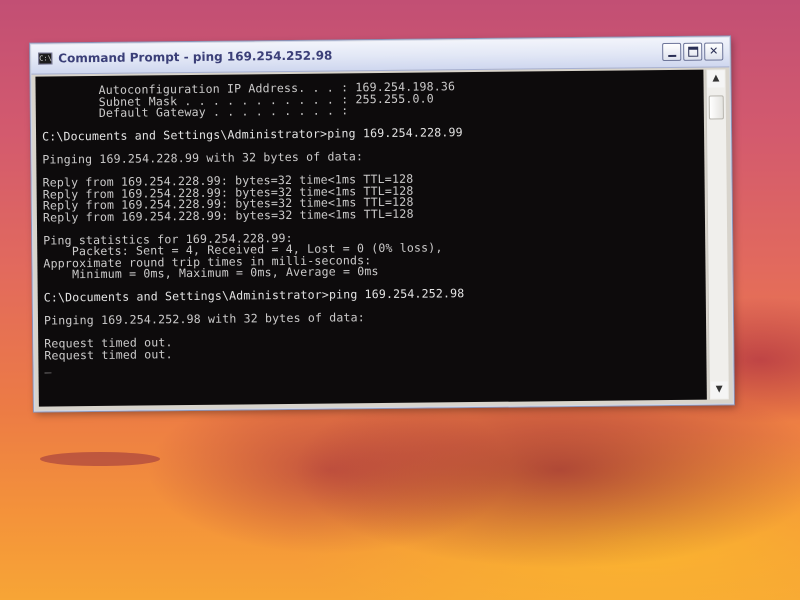  Describe the element at coordinates (45, 58) in the screenshot. I see `console-icon: C:\` at that location.